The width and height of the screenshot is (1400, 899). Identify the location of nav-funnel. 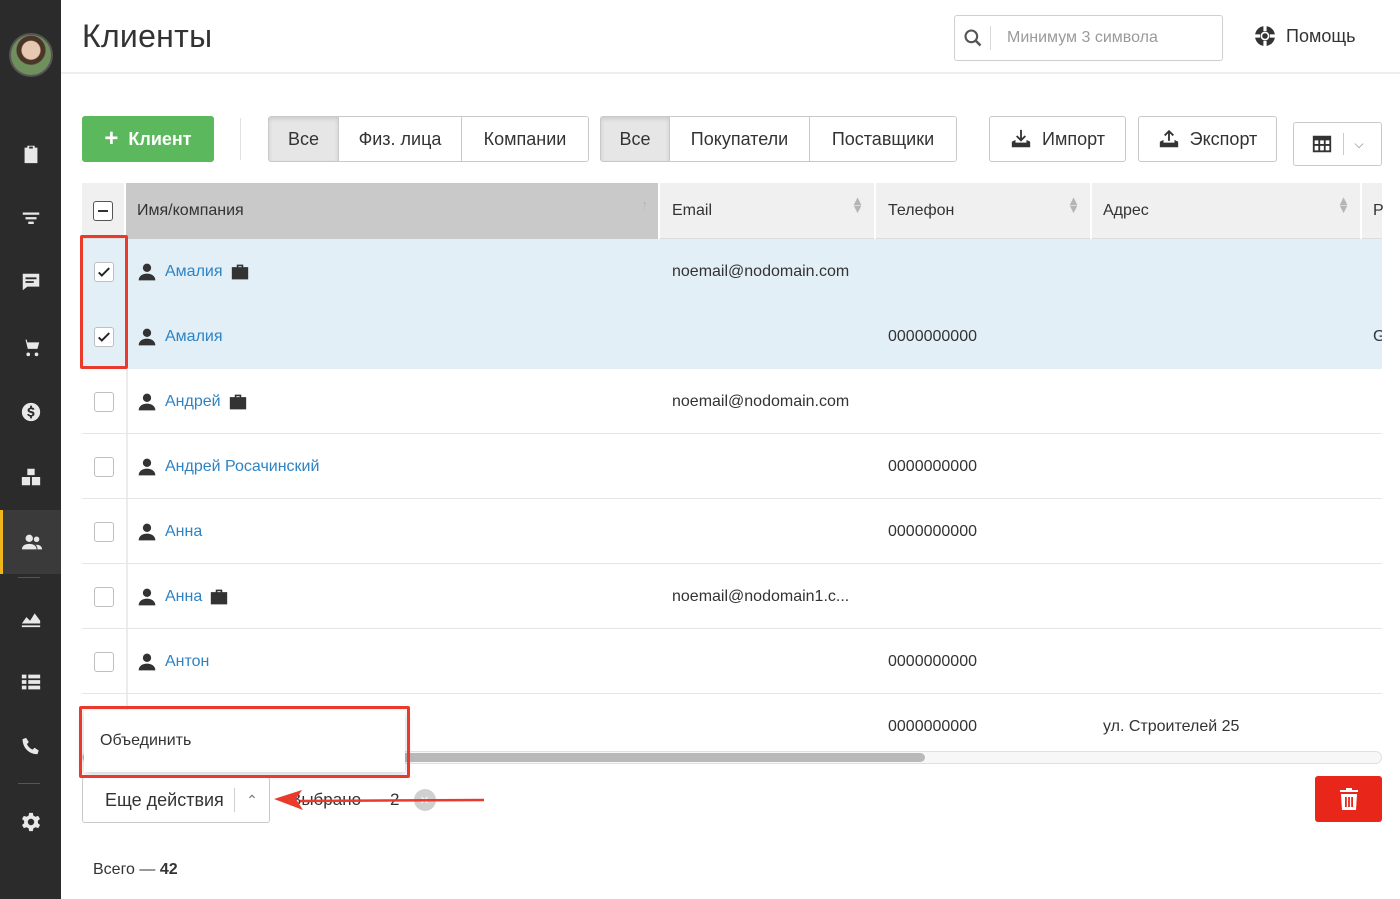
(30, 218).